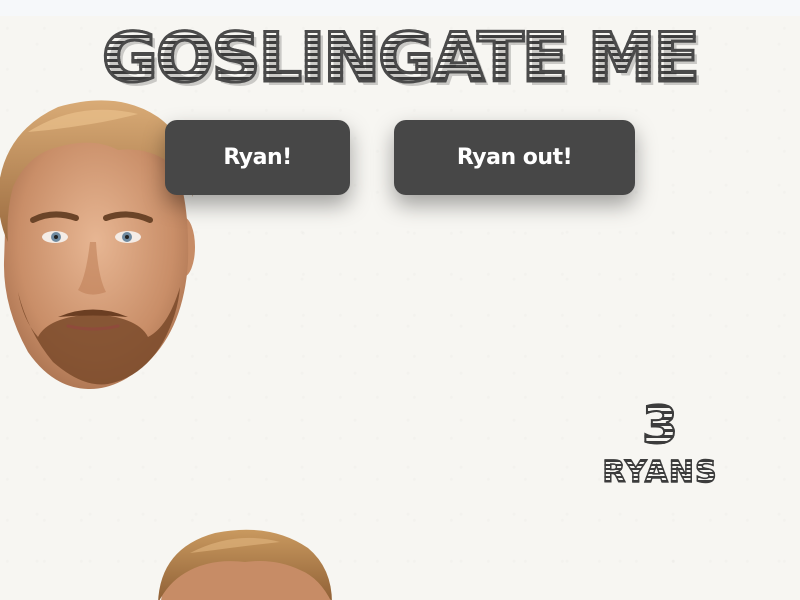  I want to click on ryan-counter: 3 RYANS, so click(660, 443).